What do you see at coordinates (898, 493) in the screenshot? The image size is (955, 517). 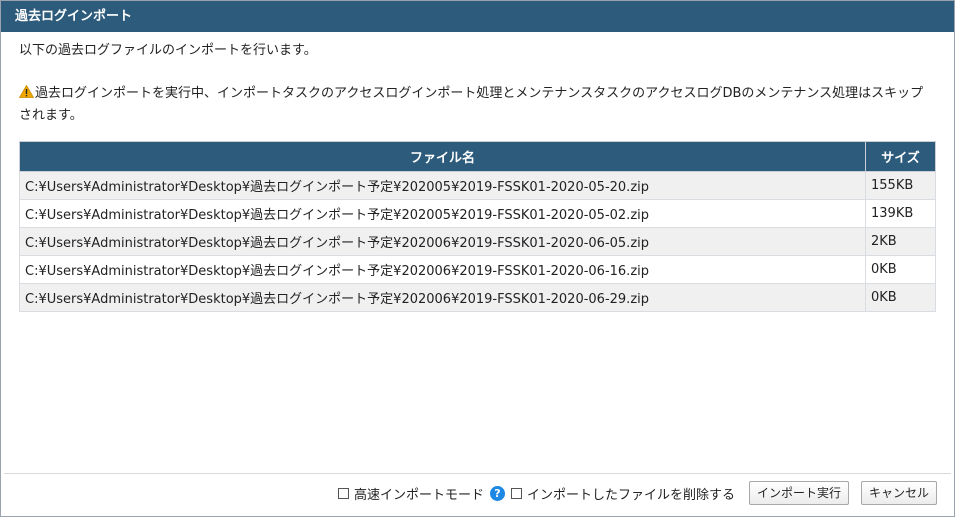 I see `cancel-button: キャンセル` at bounding box center [898, 493].